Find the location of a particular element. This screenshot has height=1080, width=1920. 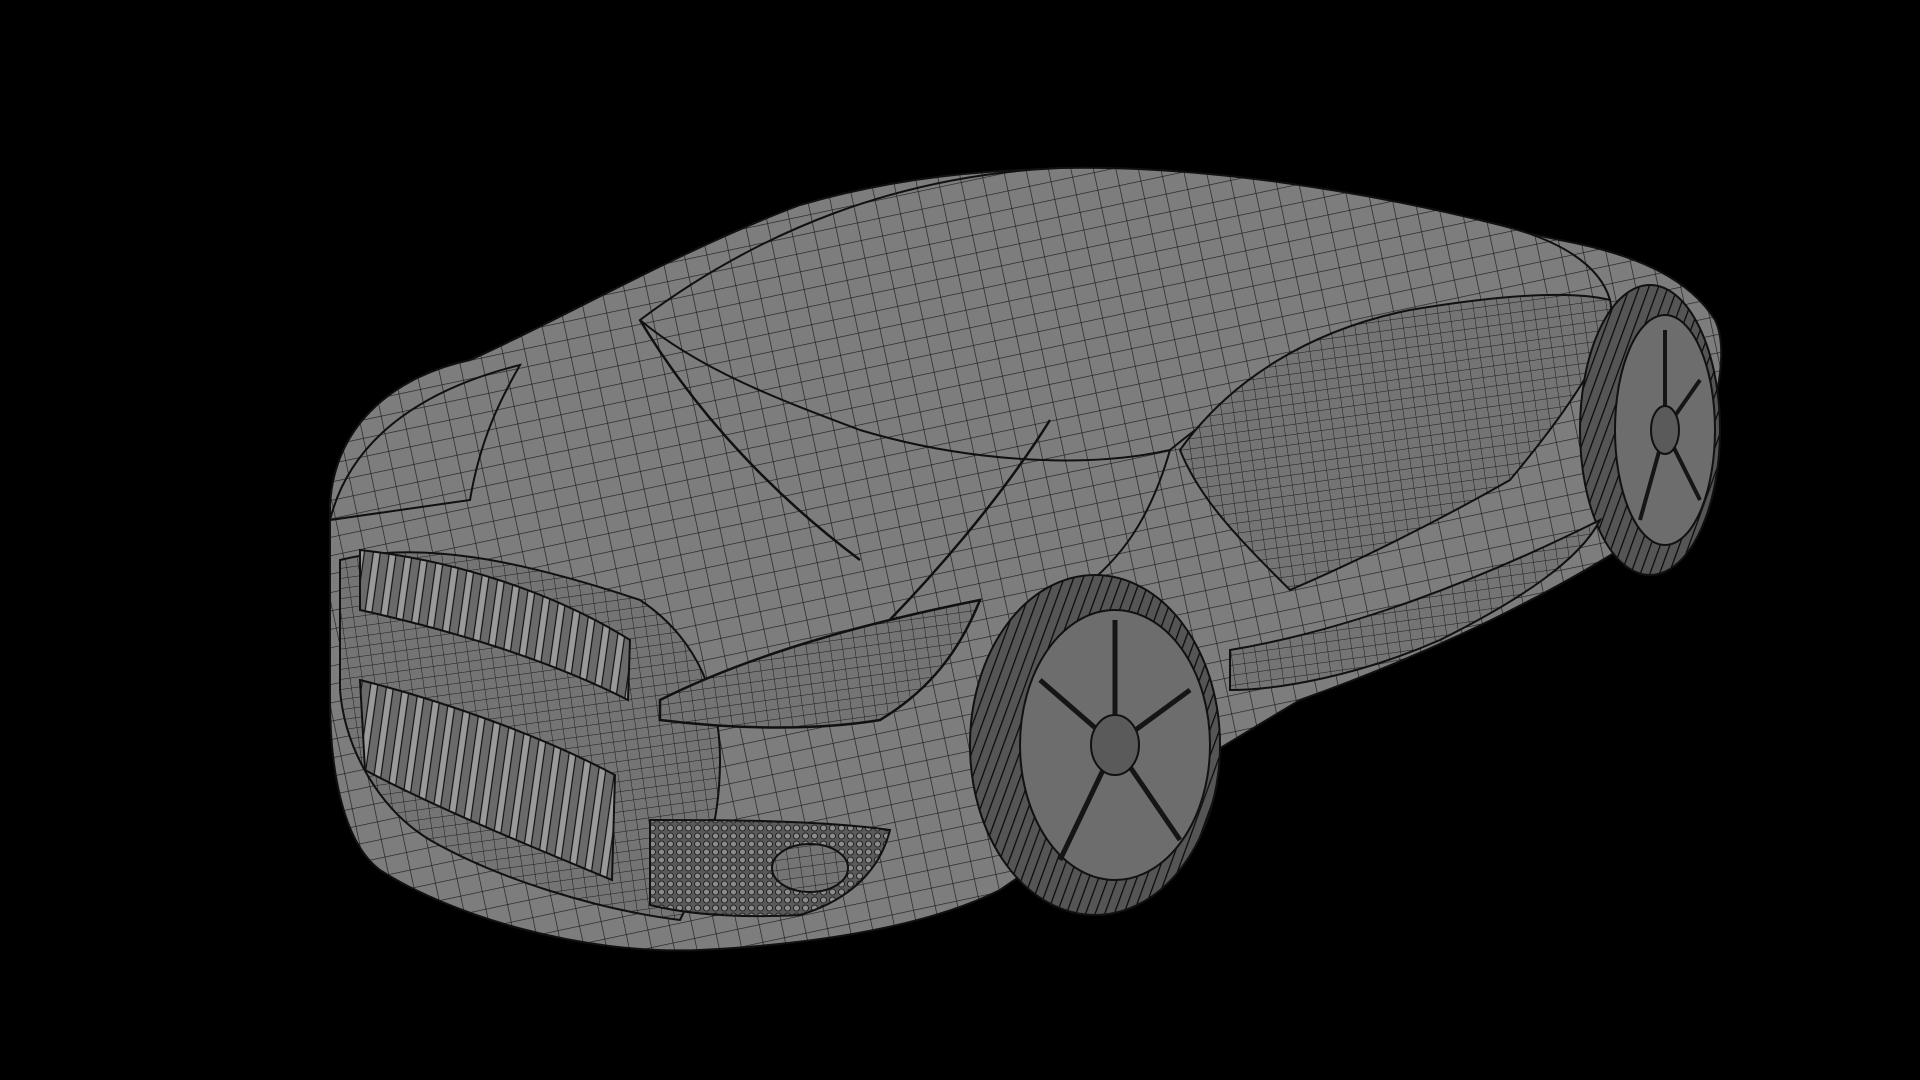

rear-wheel is located at coordinates (1650, 430).